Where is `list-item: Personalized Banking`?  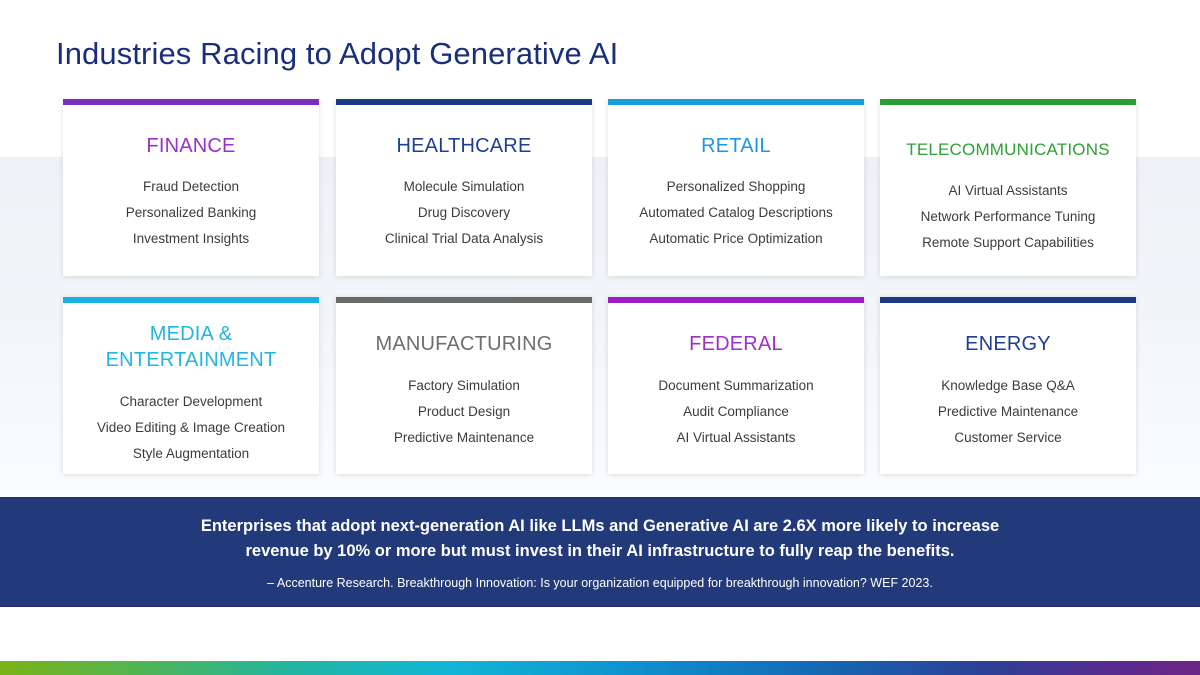
list-item: Personalized Banking is located at coordinates (191, 212).